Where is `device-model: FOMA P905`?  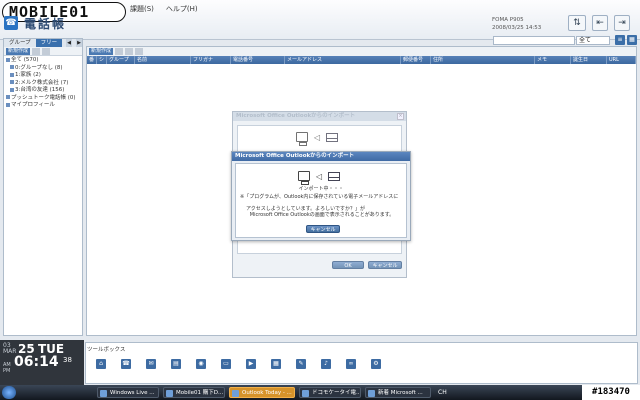
device-model: FOMA P905 is located at coordinates (508, 20).